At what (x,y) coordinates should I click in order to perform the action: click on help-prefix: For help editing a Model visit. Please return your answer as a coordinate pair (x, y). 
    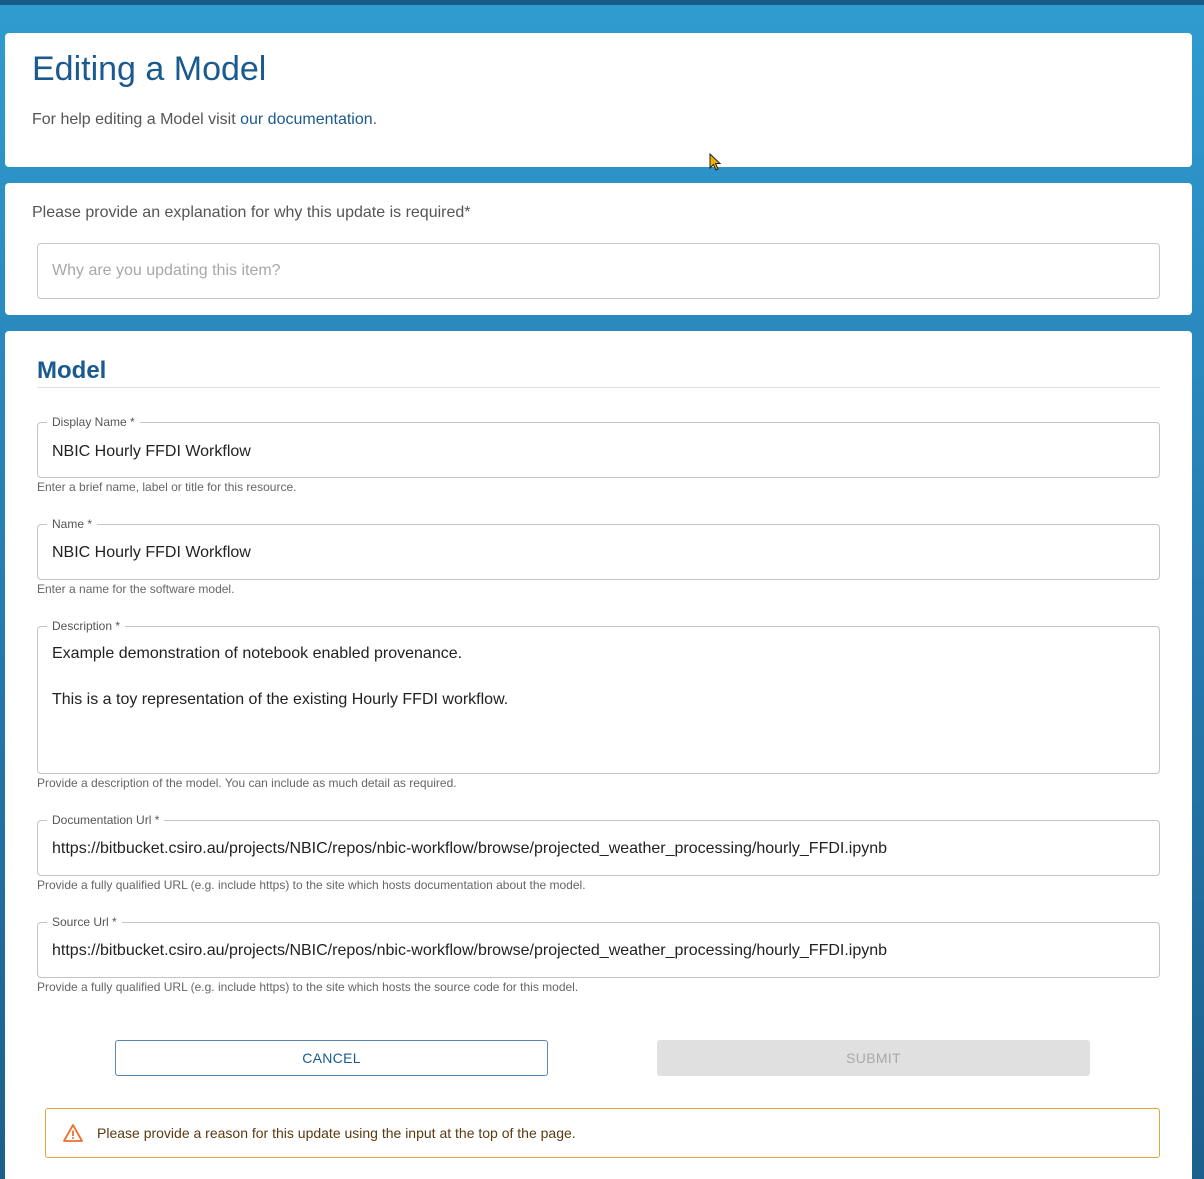
    Looking at the image, I should click on (136, 119).